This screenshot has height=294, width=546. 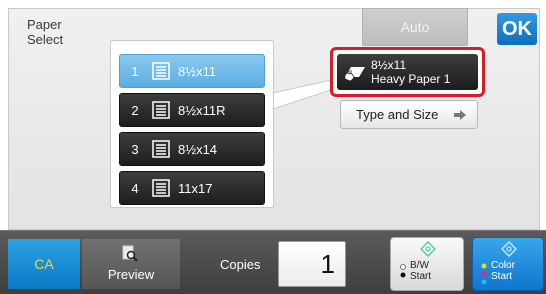 What do you see at coordinates (503, 265) in the screenshot?
I see `color-label-line1: Color` at bounding box center [503, 265].